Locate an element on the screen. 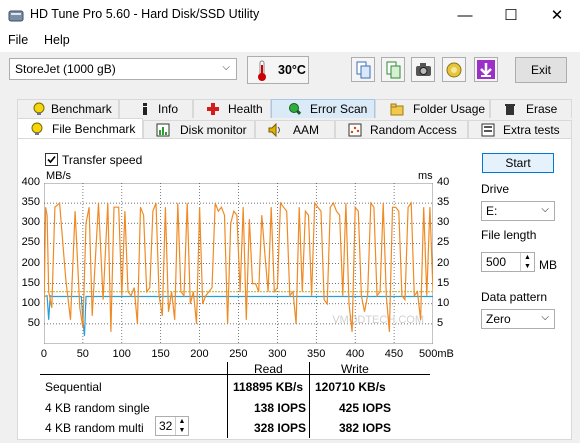 This screenshot has height=443, width=580. file-length-input: 500 ▲ ▼ is located at coordinates (508, 262).